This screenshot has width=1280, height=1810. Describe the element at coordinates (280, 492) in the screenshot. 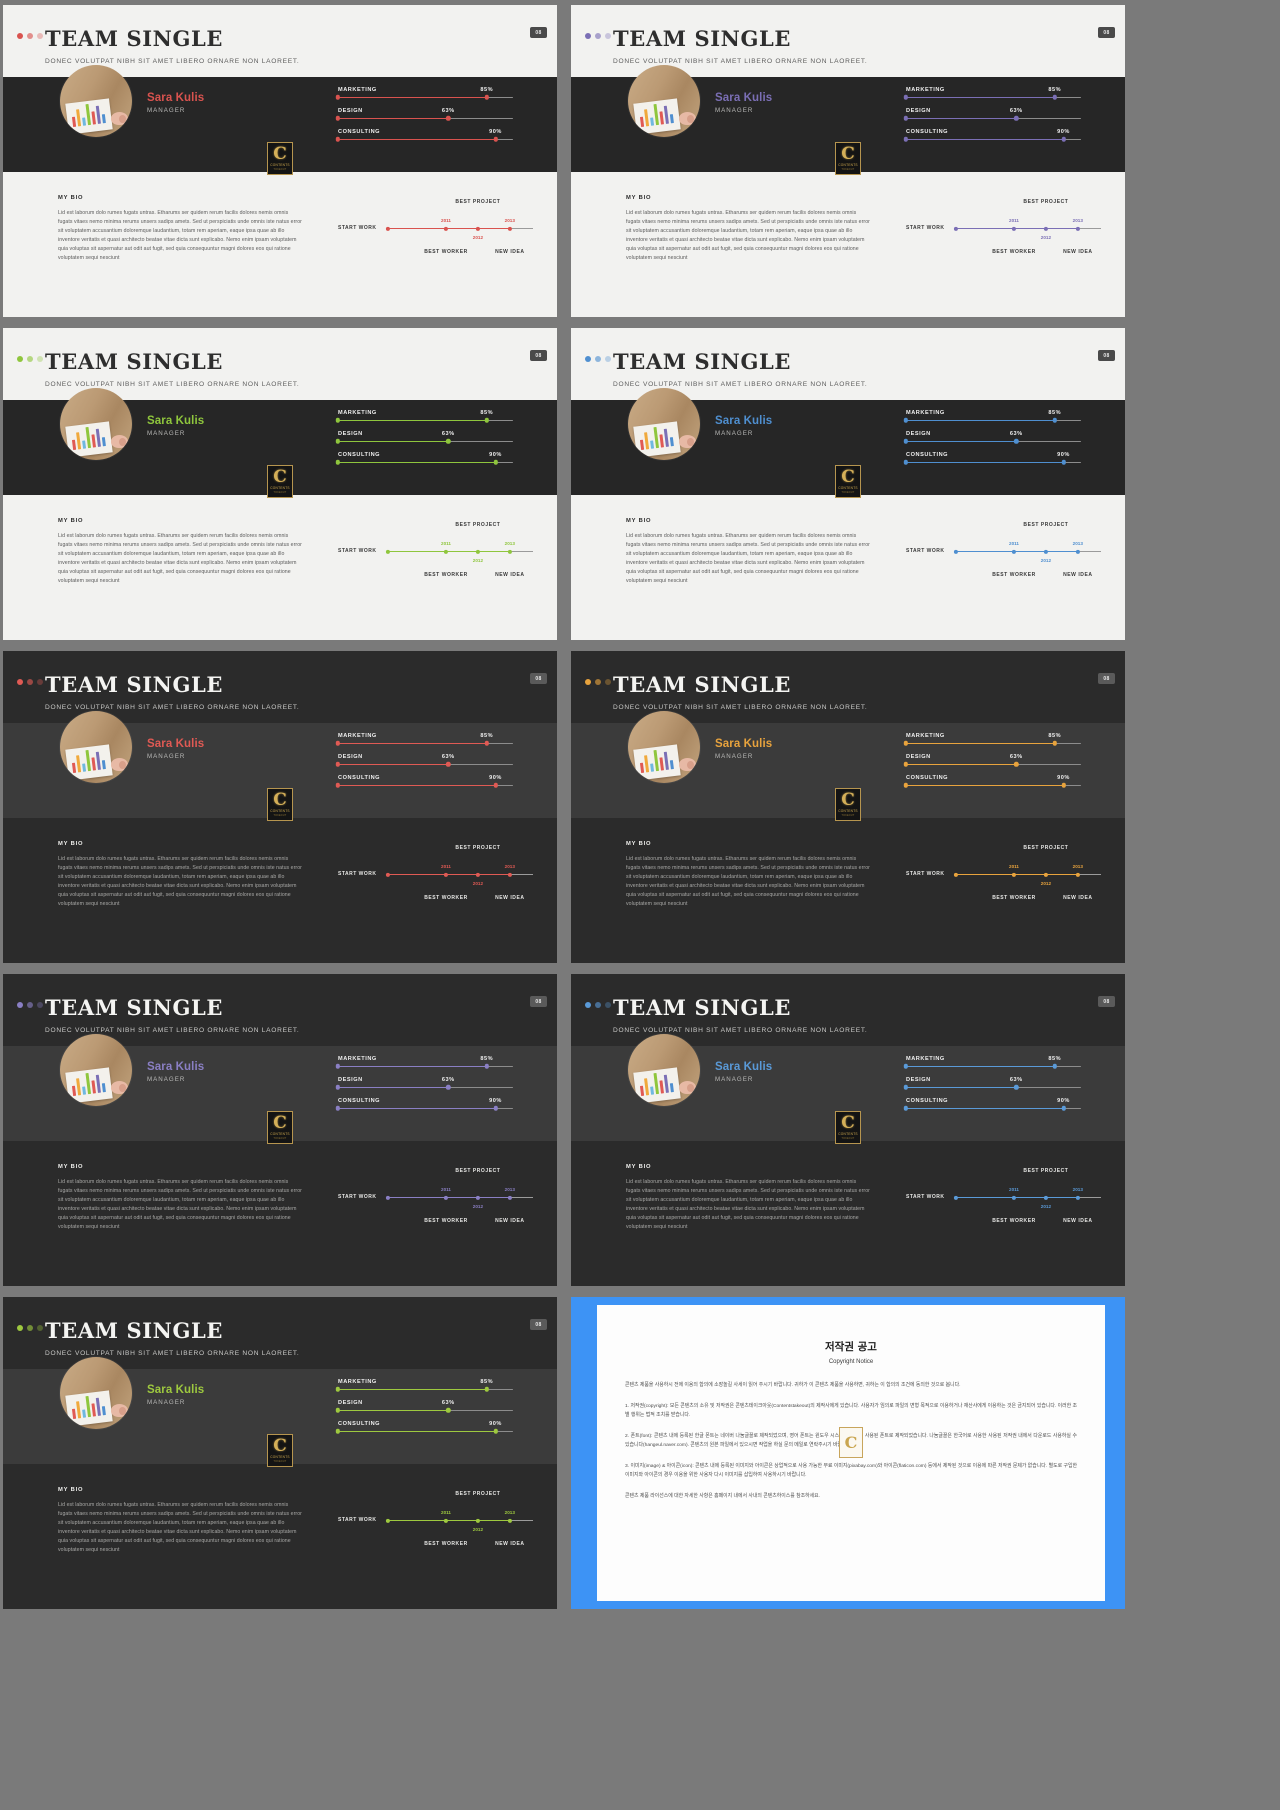

I see `logo-line2: TOKEOUT` at that location.